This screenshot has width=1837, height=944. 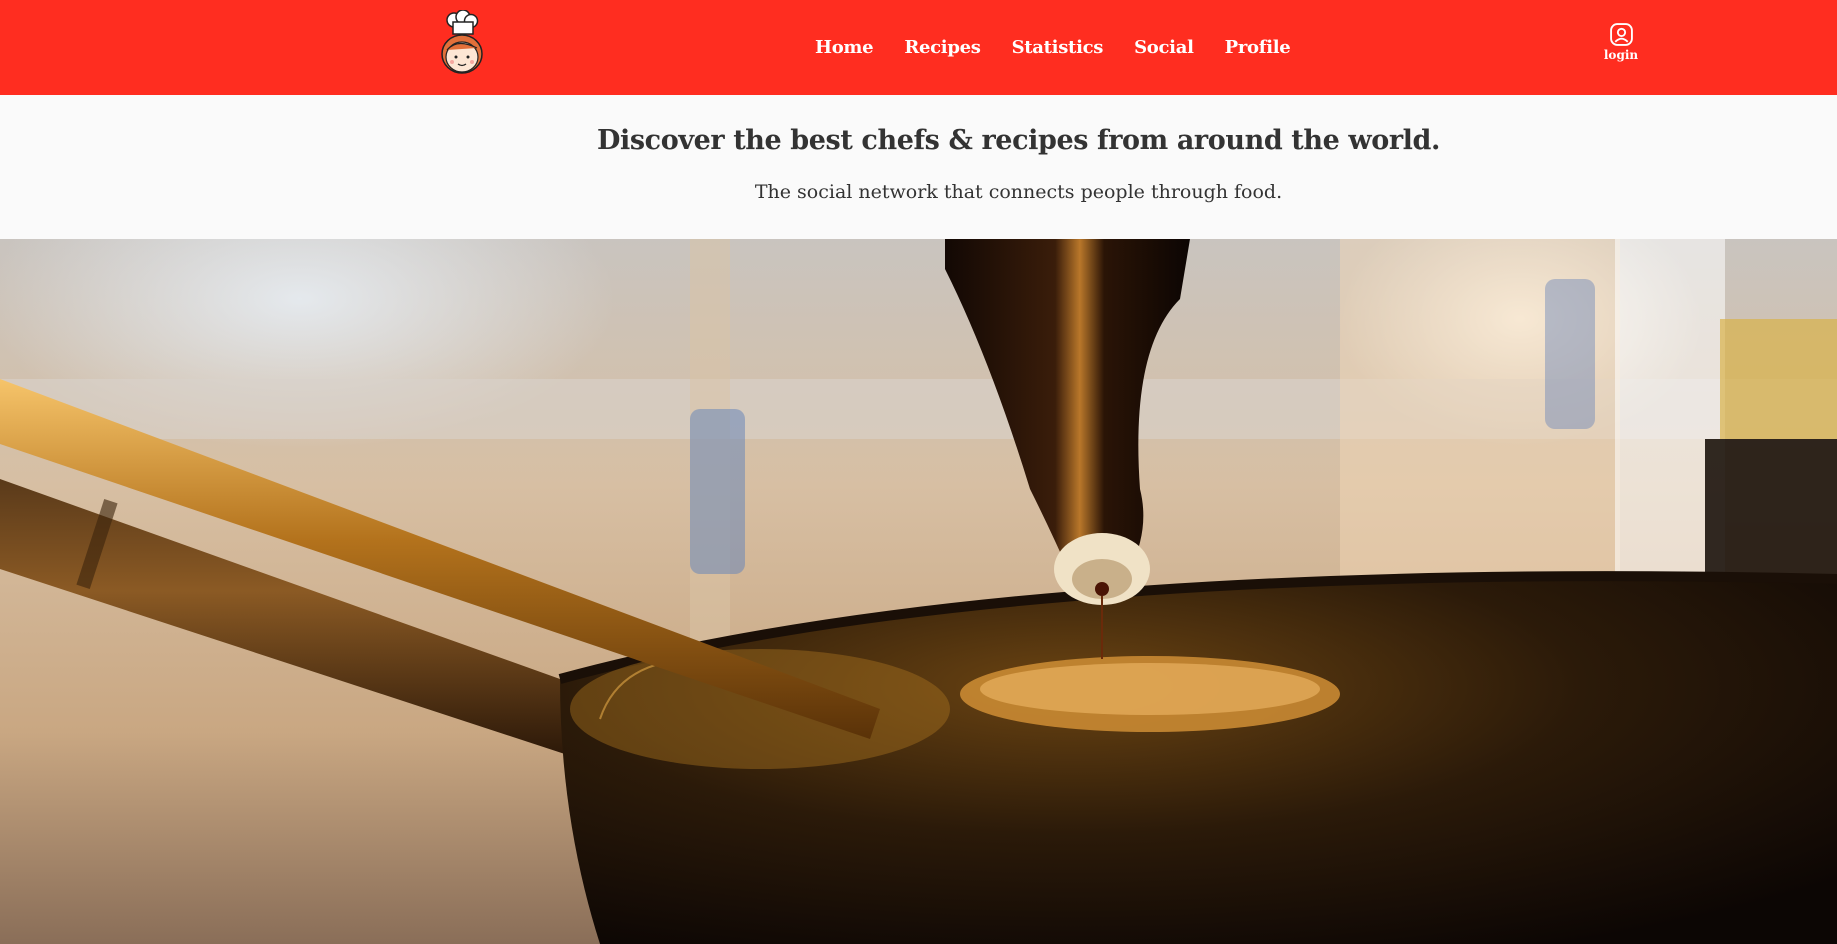 What do you see at coordinates (1258, 47) in the screenshot?
I see `nav-profile: Profile` at bounding box center [1258, 47].